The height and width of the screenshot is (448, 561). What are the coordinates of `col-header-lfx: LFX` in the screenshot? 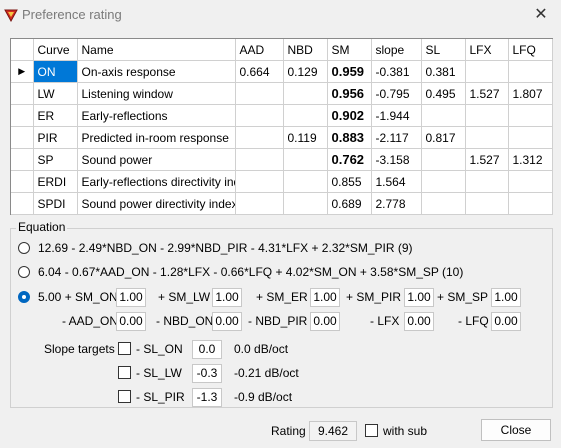 It's located at (487, 50).